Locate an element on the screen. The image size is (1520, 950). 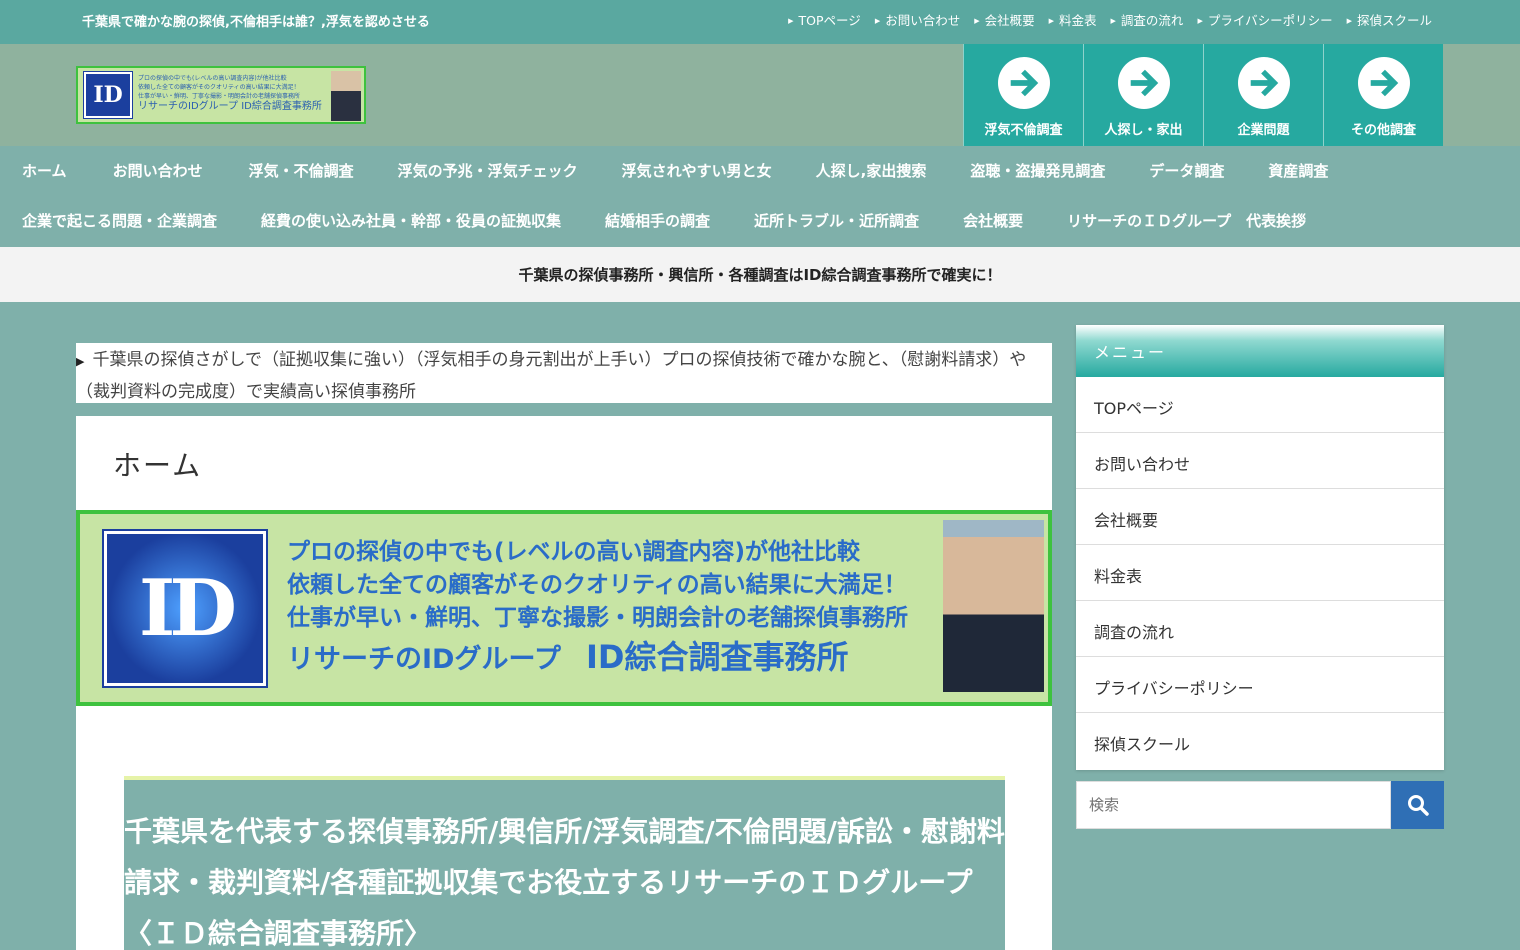
site-tagline: 千葉県で確かな腕の探偵,不倫相手は誰？,浮気を認めさせる is located at coordinates (256, 22).